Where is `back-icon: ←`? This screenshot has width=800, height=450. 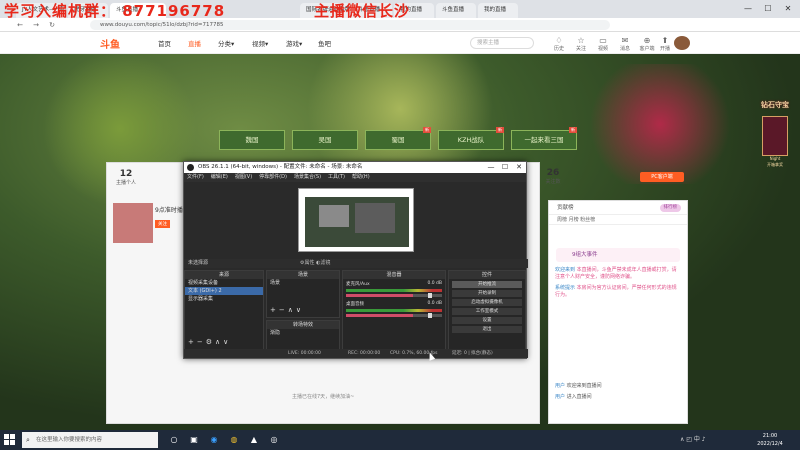
back-icon: ← is located at coordinates (20, 25).